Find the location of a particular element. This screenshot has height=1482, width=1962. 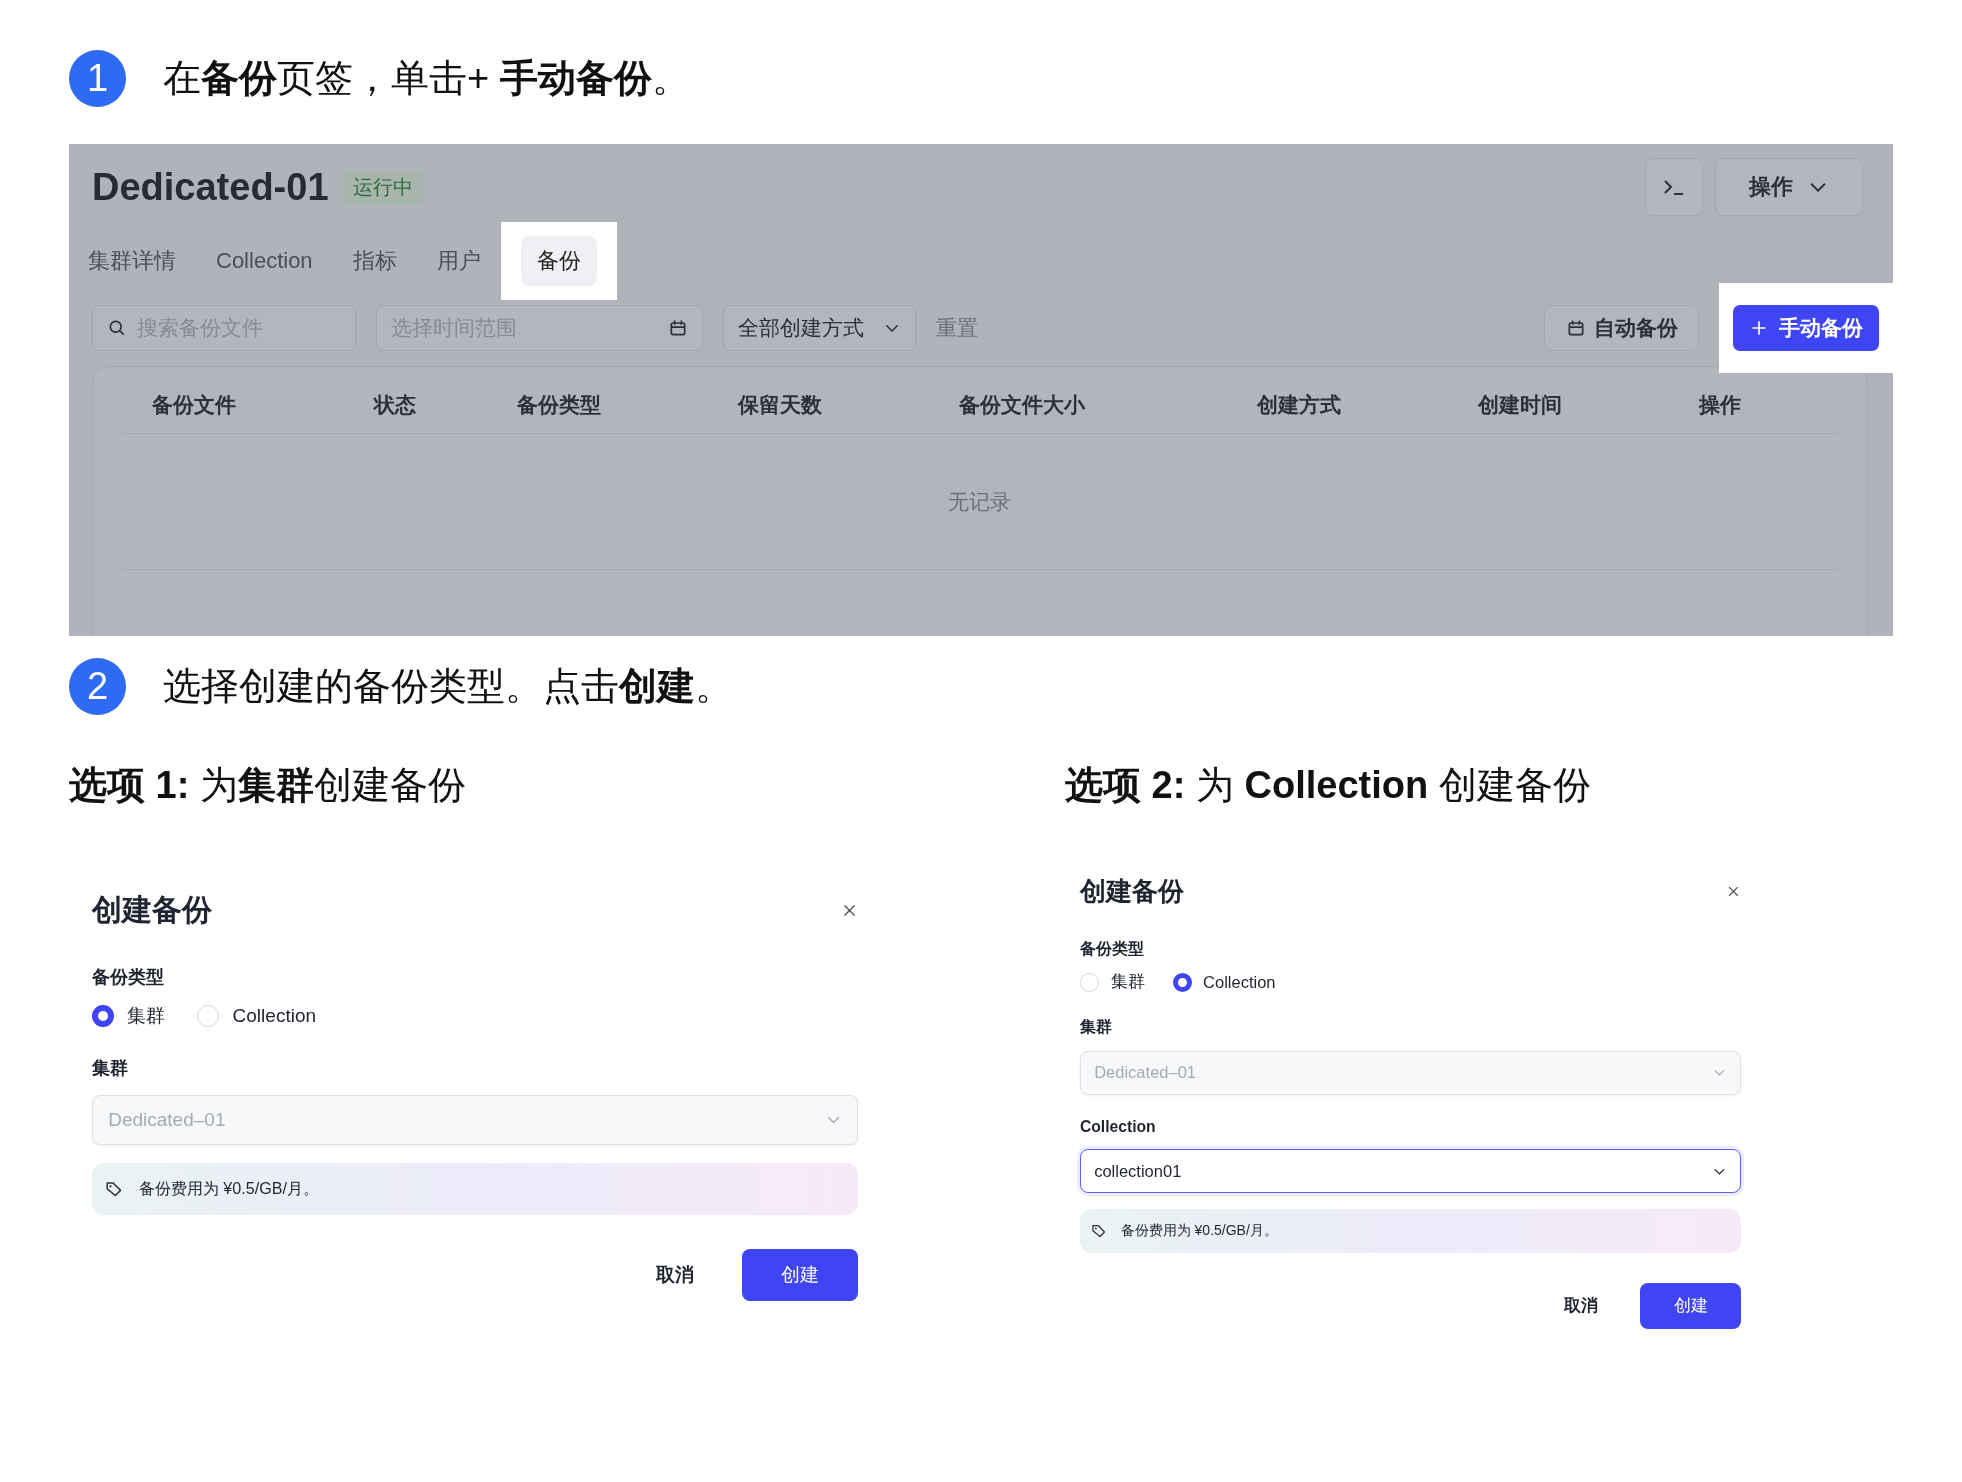

column-header: 操作 is located at coordinates (1720, 405).